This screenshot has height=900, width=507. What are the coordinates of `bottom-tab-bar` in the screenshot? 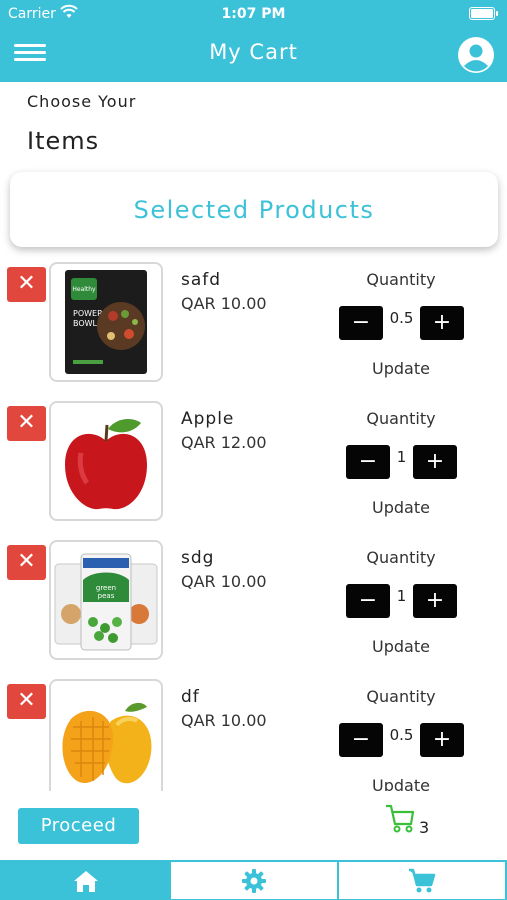 It's located at (253, 880).